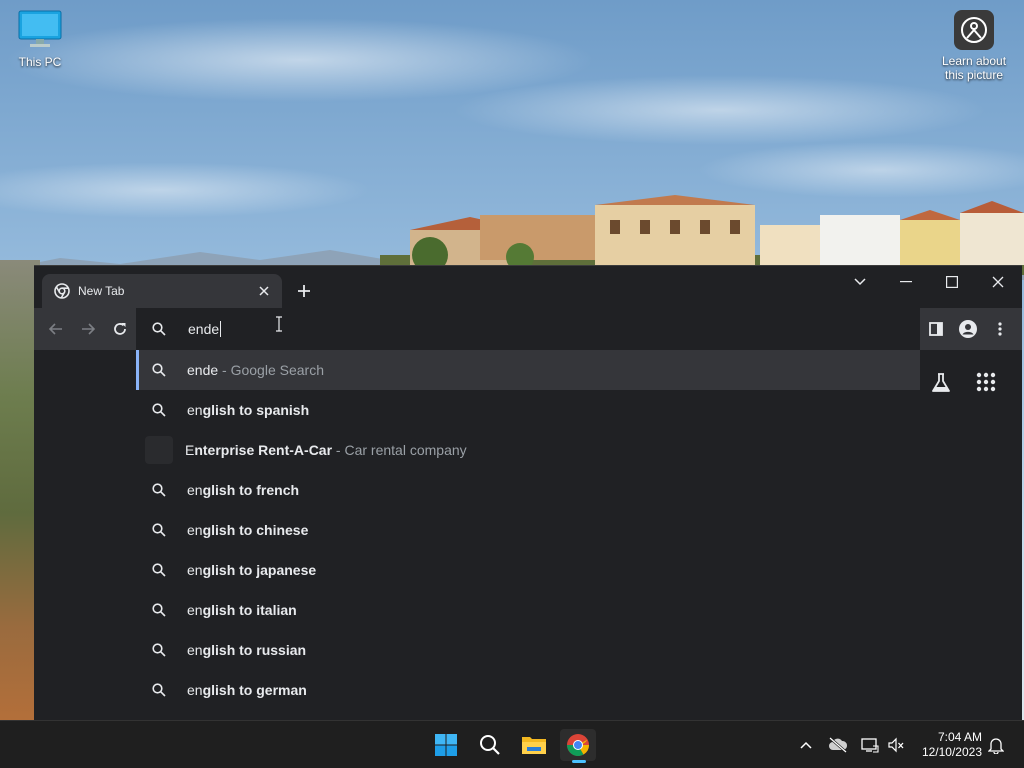  What do you see at coordinates (221, 329) in the screenshot?
I see `text-caret` at bounding box center [221, 329].